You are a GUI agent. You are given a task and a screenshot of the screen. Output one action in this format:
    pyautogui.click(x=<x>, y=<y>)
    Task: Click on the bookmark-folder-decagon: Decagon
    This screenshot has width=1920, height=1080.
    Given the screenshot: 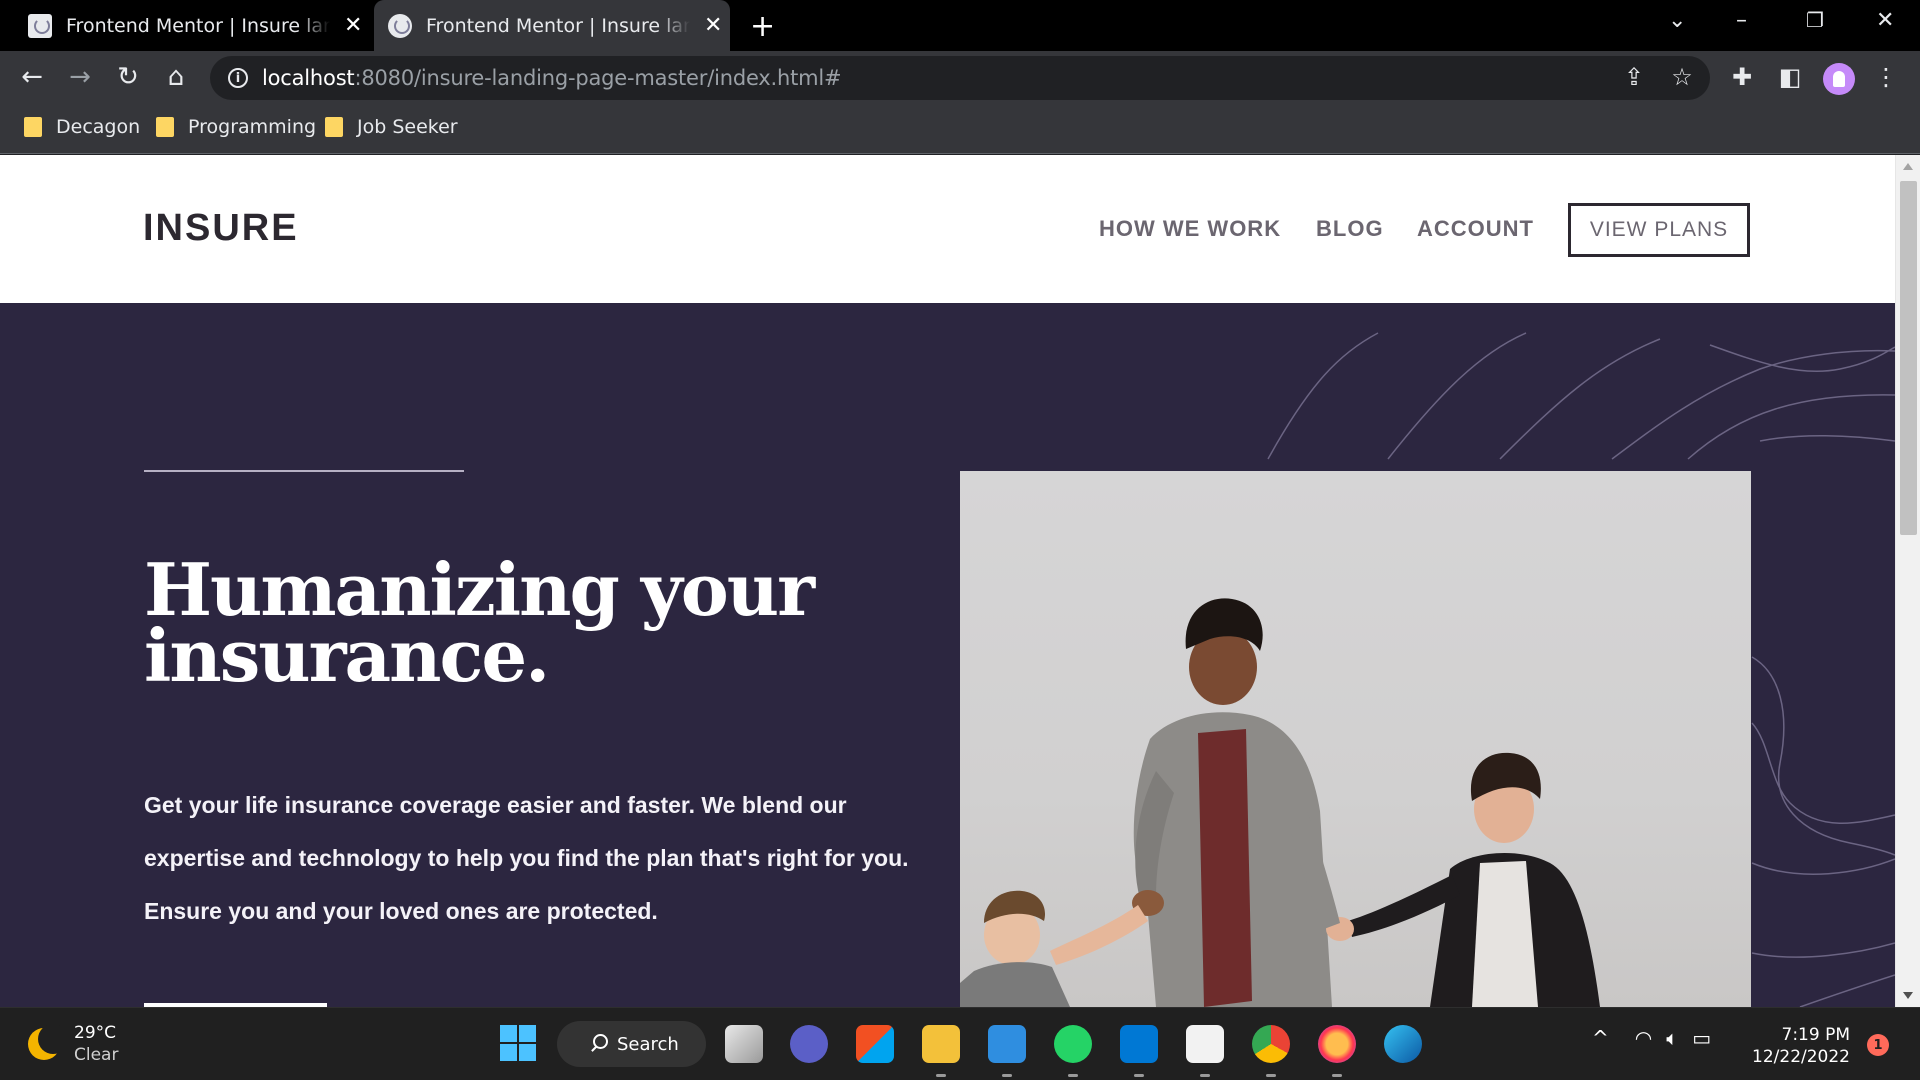 What is the action you would take?
    pyautogui.click(x=82, y=127)
    